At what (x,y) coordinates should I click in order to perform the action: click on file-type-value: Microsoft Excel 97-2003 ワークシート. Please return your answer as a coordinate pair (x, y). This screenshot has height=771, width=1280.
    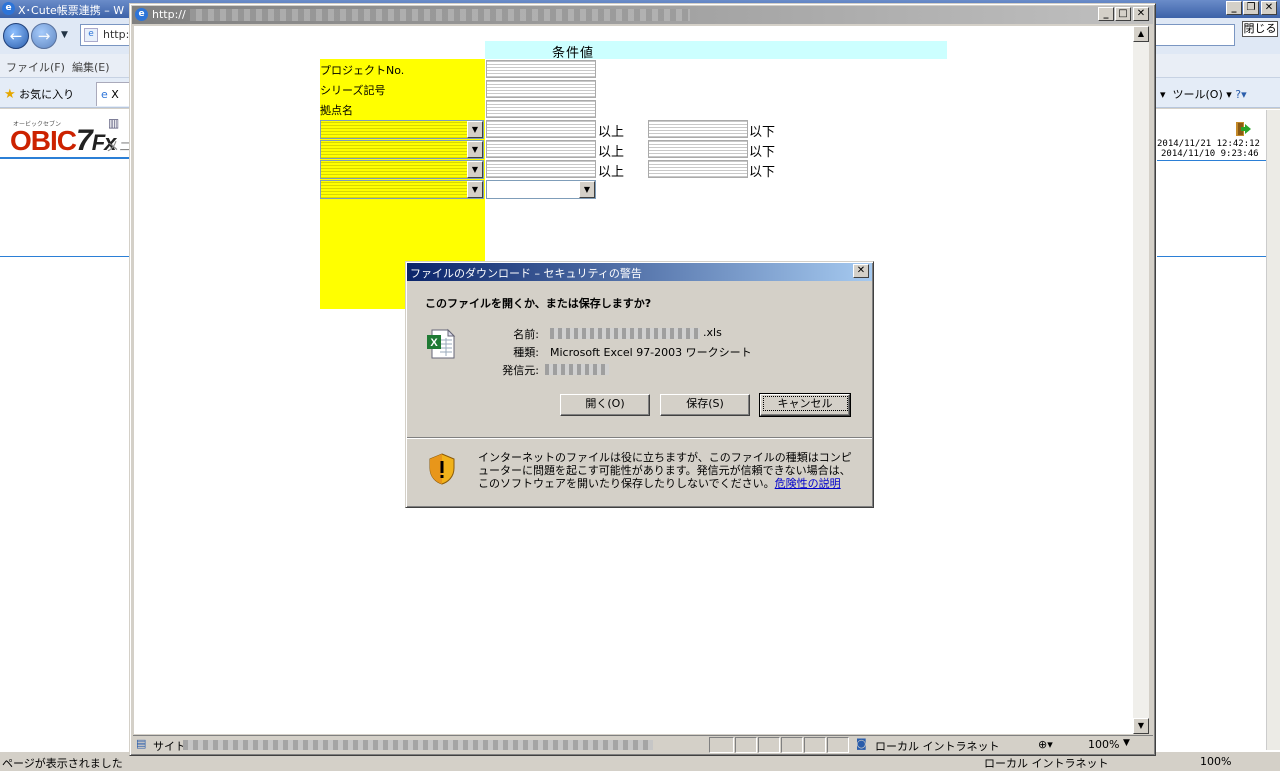
    Looking at the image, I should click on (651, 352).